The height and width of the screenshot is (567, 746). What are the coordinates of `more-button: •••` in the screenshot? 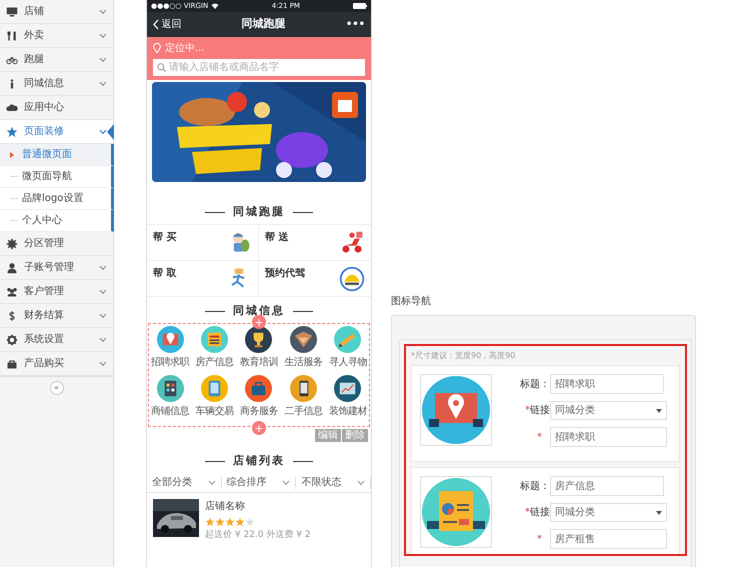 It's located at (355, 24).